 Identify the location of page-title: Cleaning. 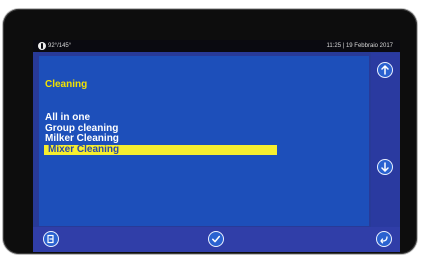
(66, 84).